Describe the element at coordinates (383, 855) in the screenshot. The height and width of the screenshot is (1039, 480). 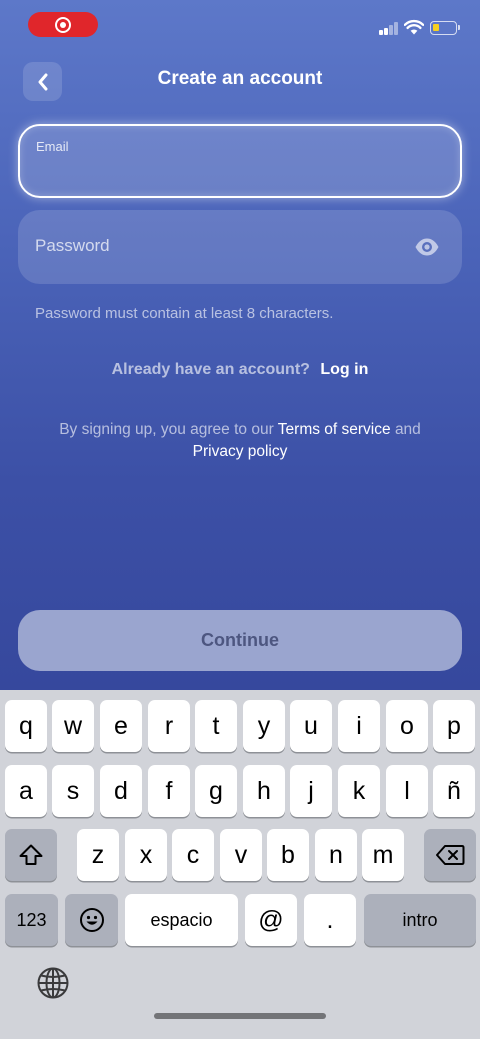
I see `key-m: m` at that location.